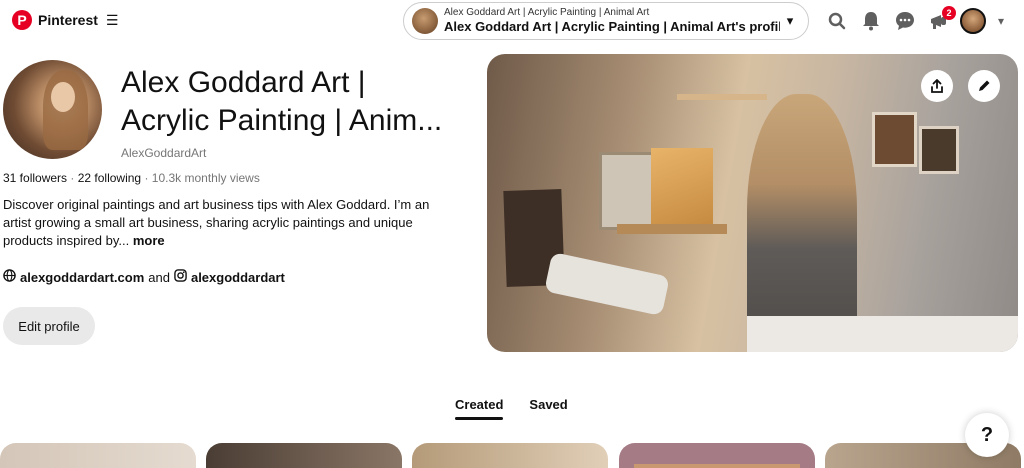  What do you see at coordinates (479, 408) in the screenshot?
I see `tab-created: Created` at bounding box center [479, 408].